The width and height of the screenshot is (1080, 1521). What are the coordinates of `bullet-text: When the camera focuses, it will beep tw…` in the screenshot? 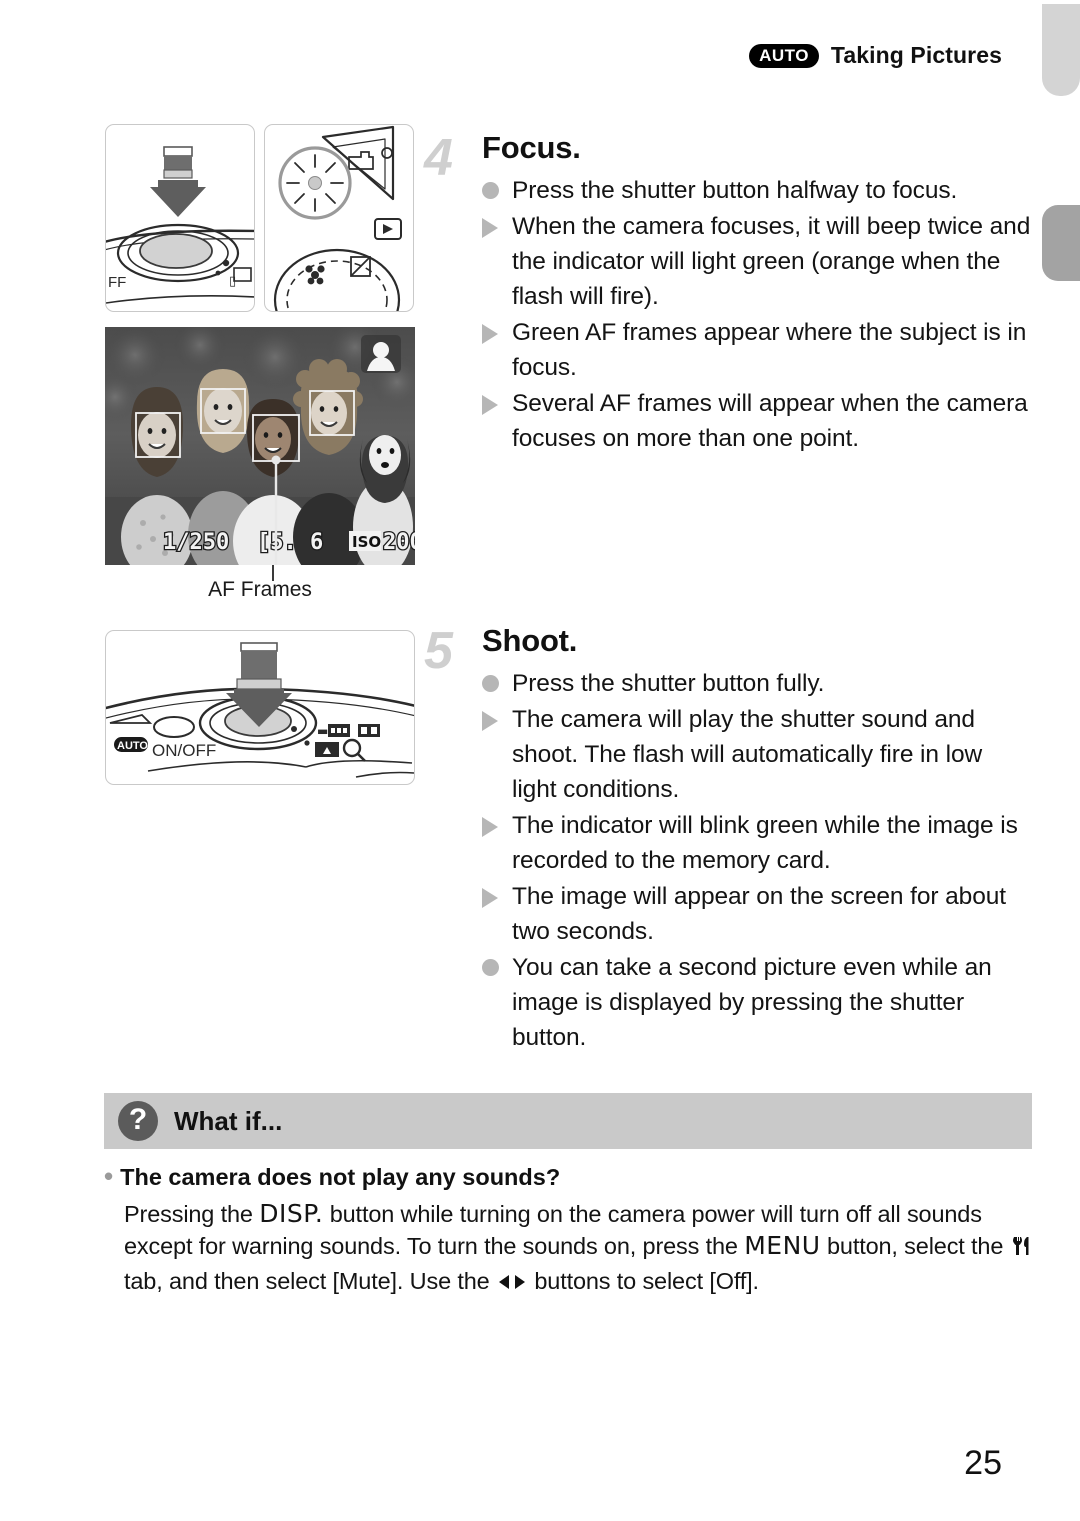 It's located at (771, 261).